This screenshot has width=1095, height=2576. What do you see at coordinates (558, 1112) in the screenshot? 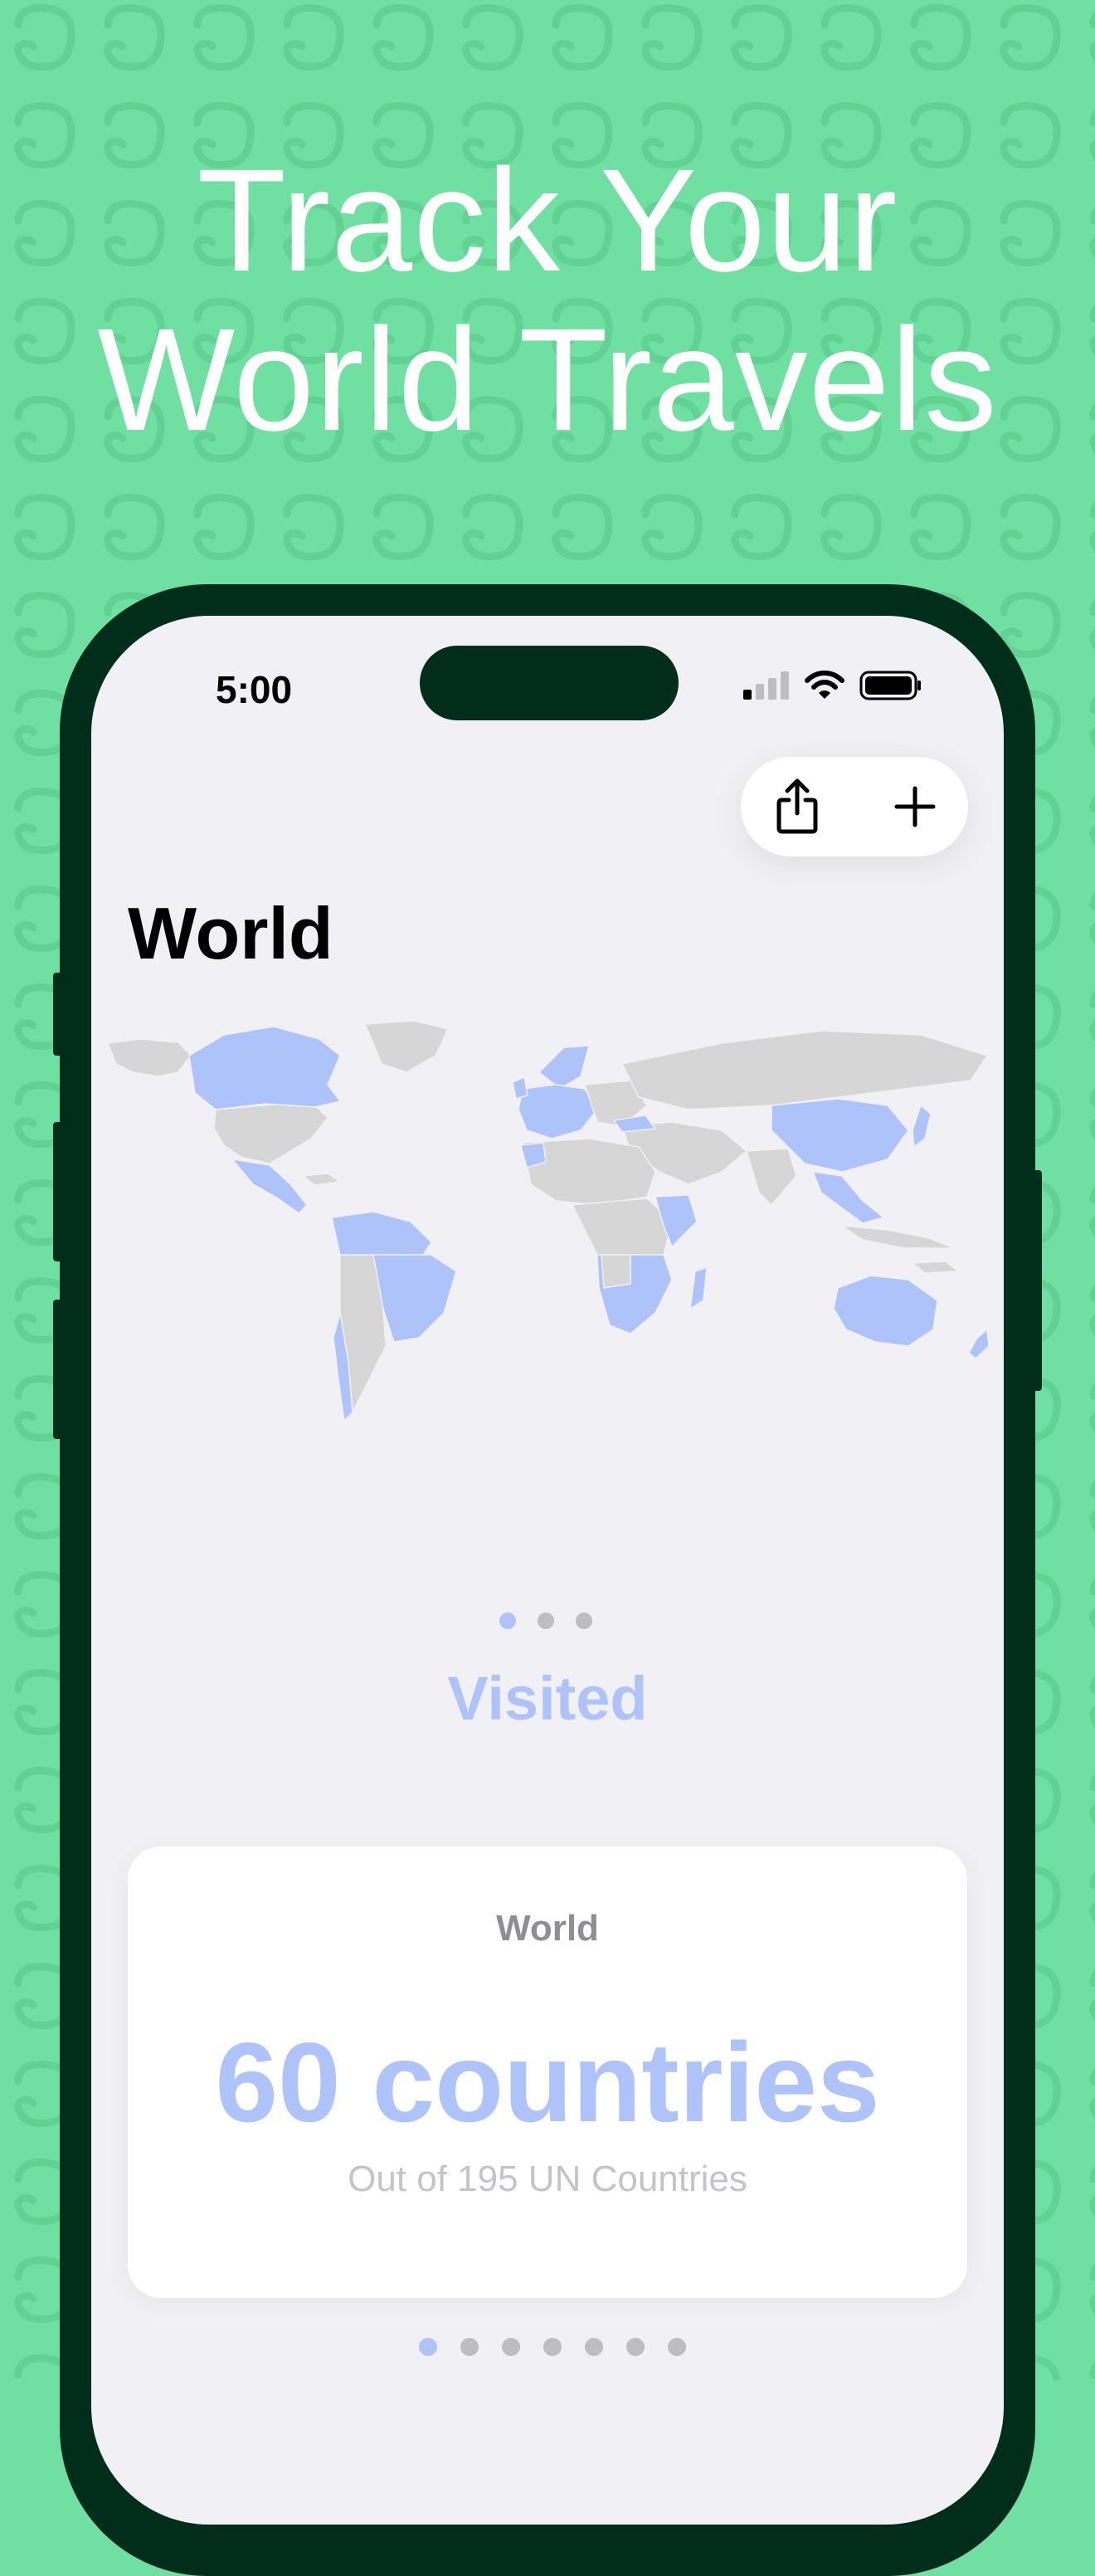
I see `map-region-western-europe` at bounding box center [558, 1112].